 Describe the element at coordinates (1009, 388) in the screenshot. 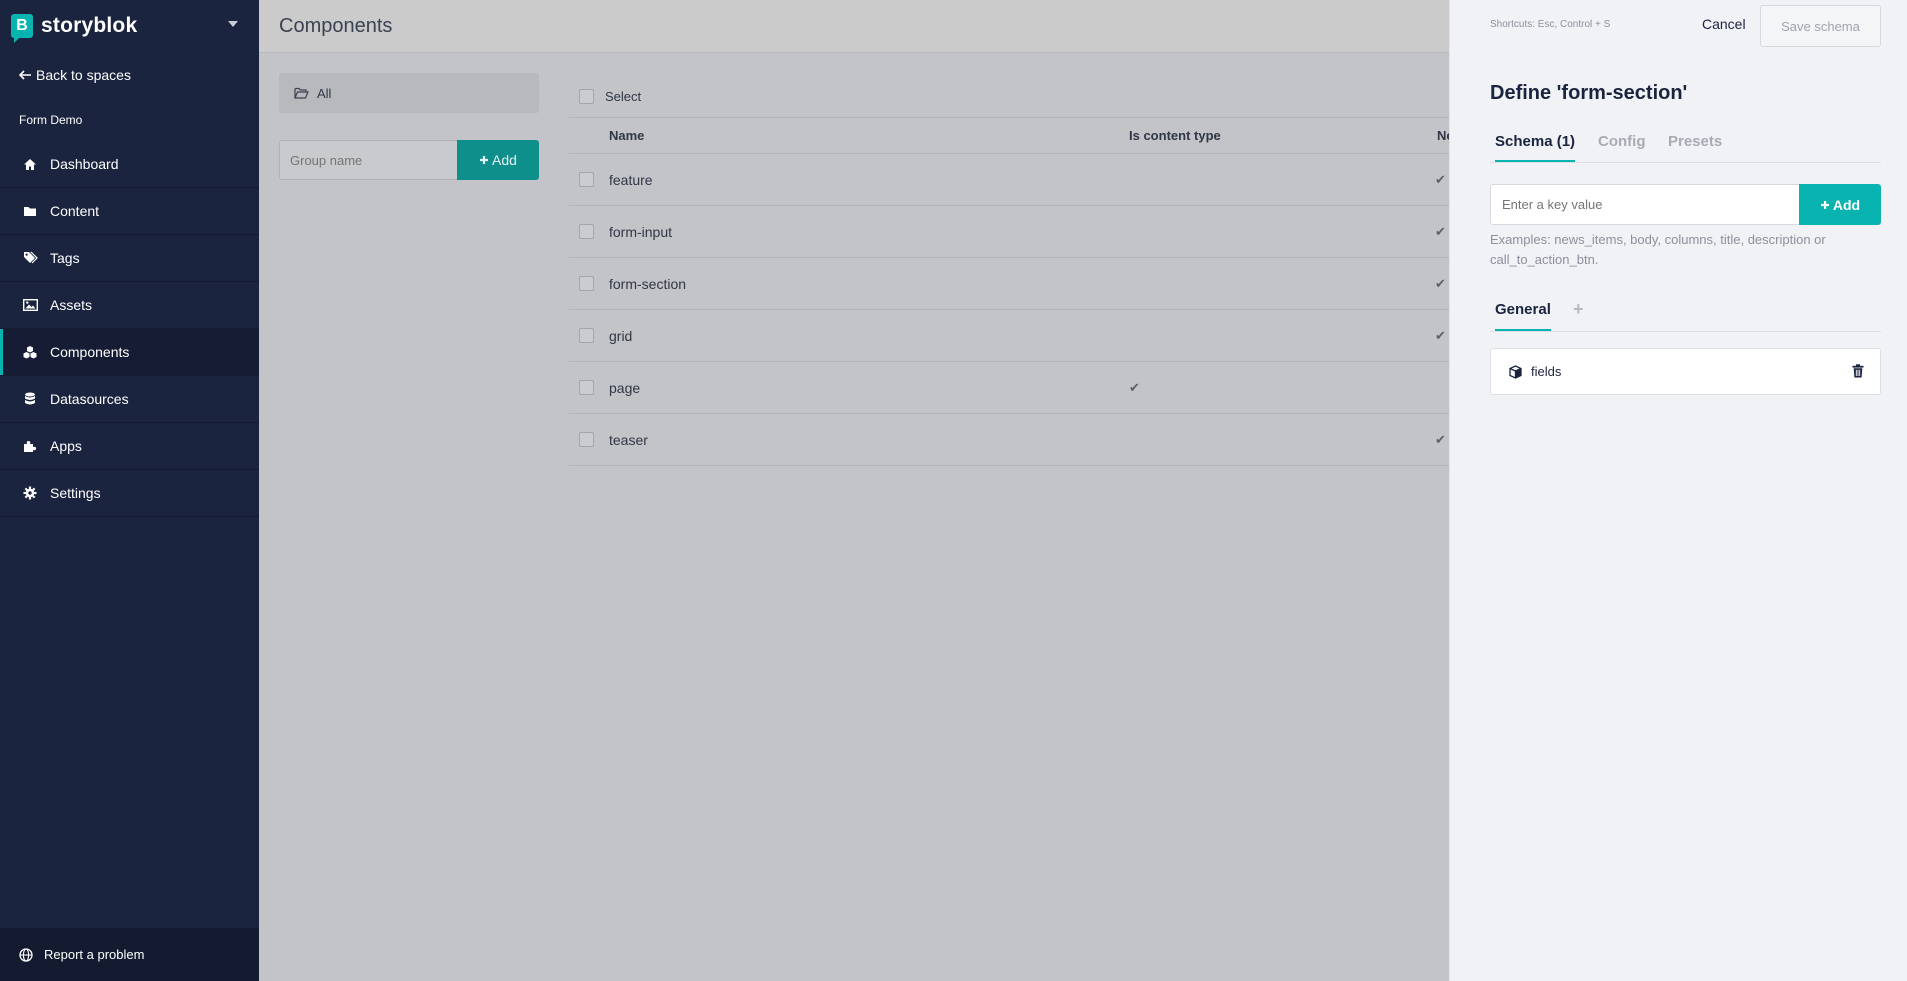

I see `table-row: page ✔` at that location.